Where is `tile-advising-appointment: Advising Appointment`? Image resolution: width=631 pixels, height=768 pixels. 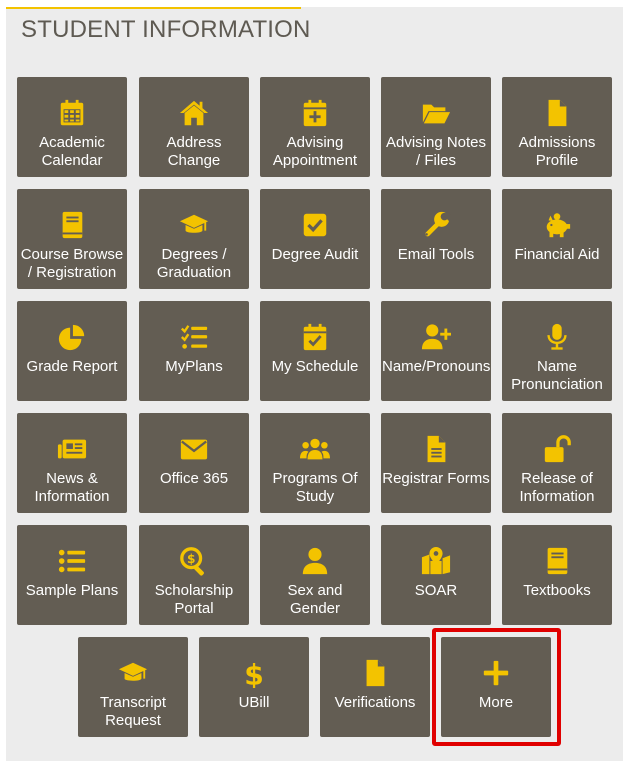
tile-advising-appointment: Advising Appointment is located at coordinates (315, 127).